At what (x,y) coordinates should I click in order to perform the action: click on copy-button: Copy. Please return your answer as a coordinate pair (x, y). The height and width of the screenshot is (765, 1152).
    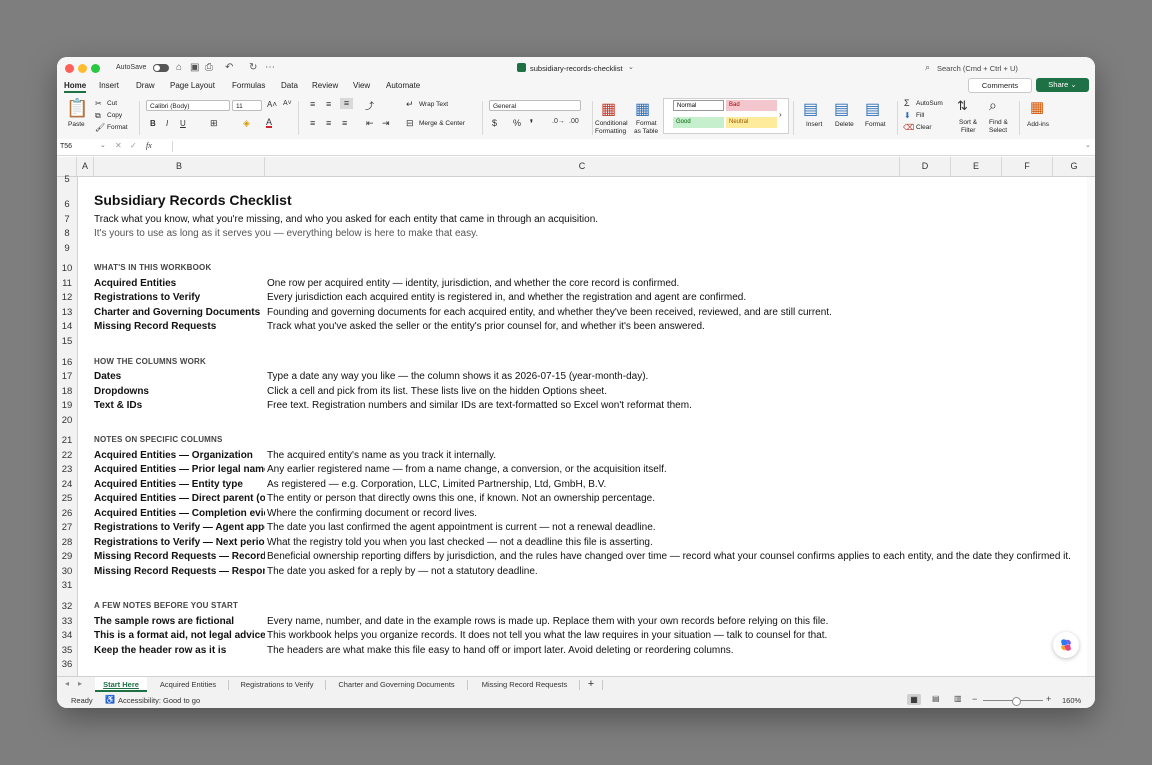
    Looking at the image, I should click on (114, 115).